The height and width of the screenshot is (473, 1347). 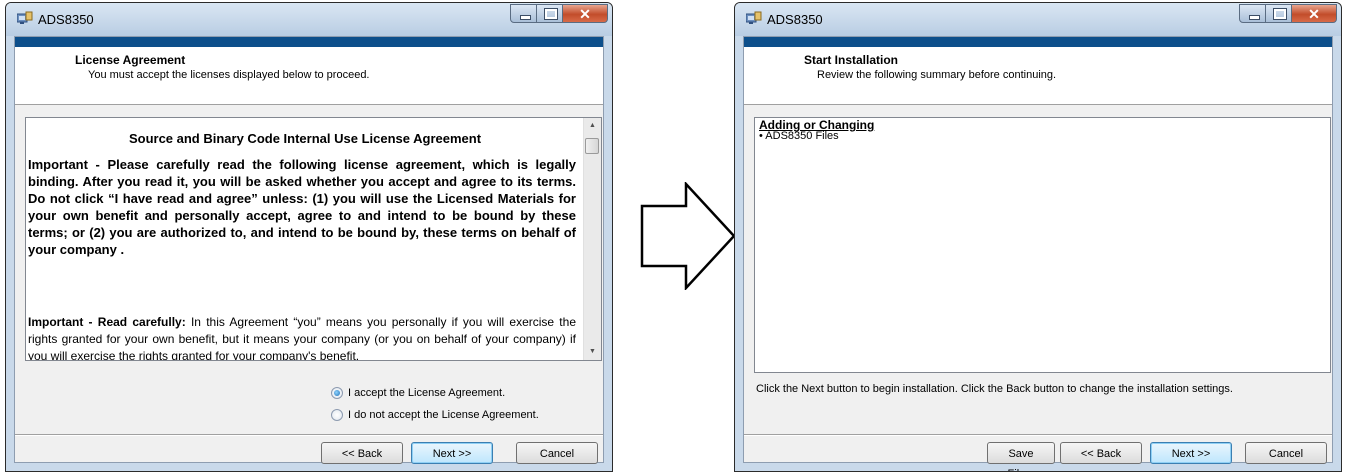 What do you see at coordinates (851, 60) in the screenshot?
I see `page-title: Start Installation` at bounding box center [851, 60].